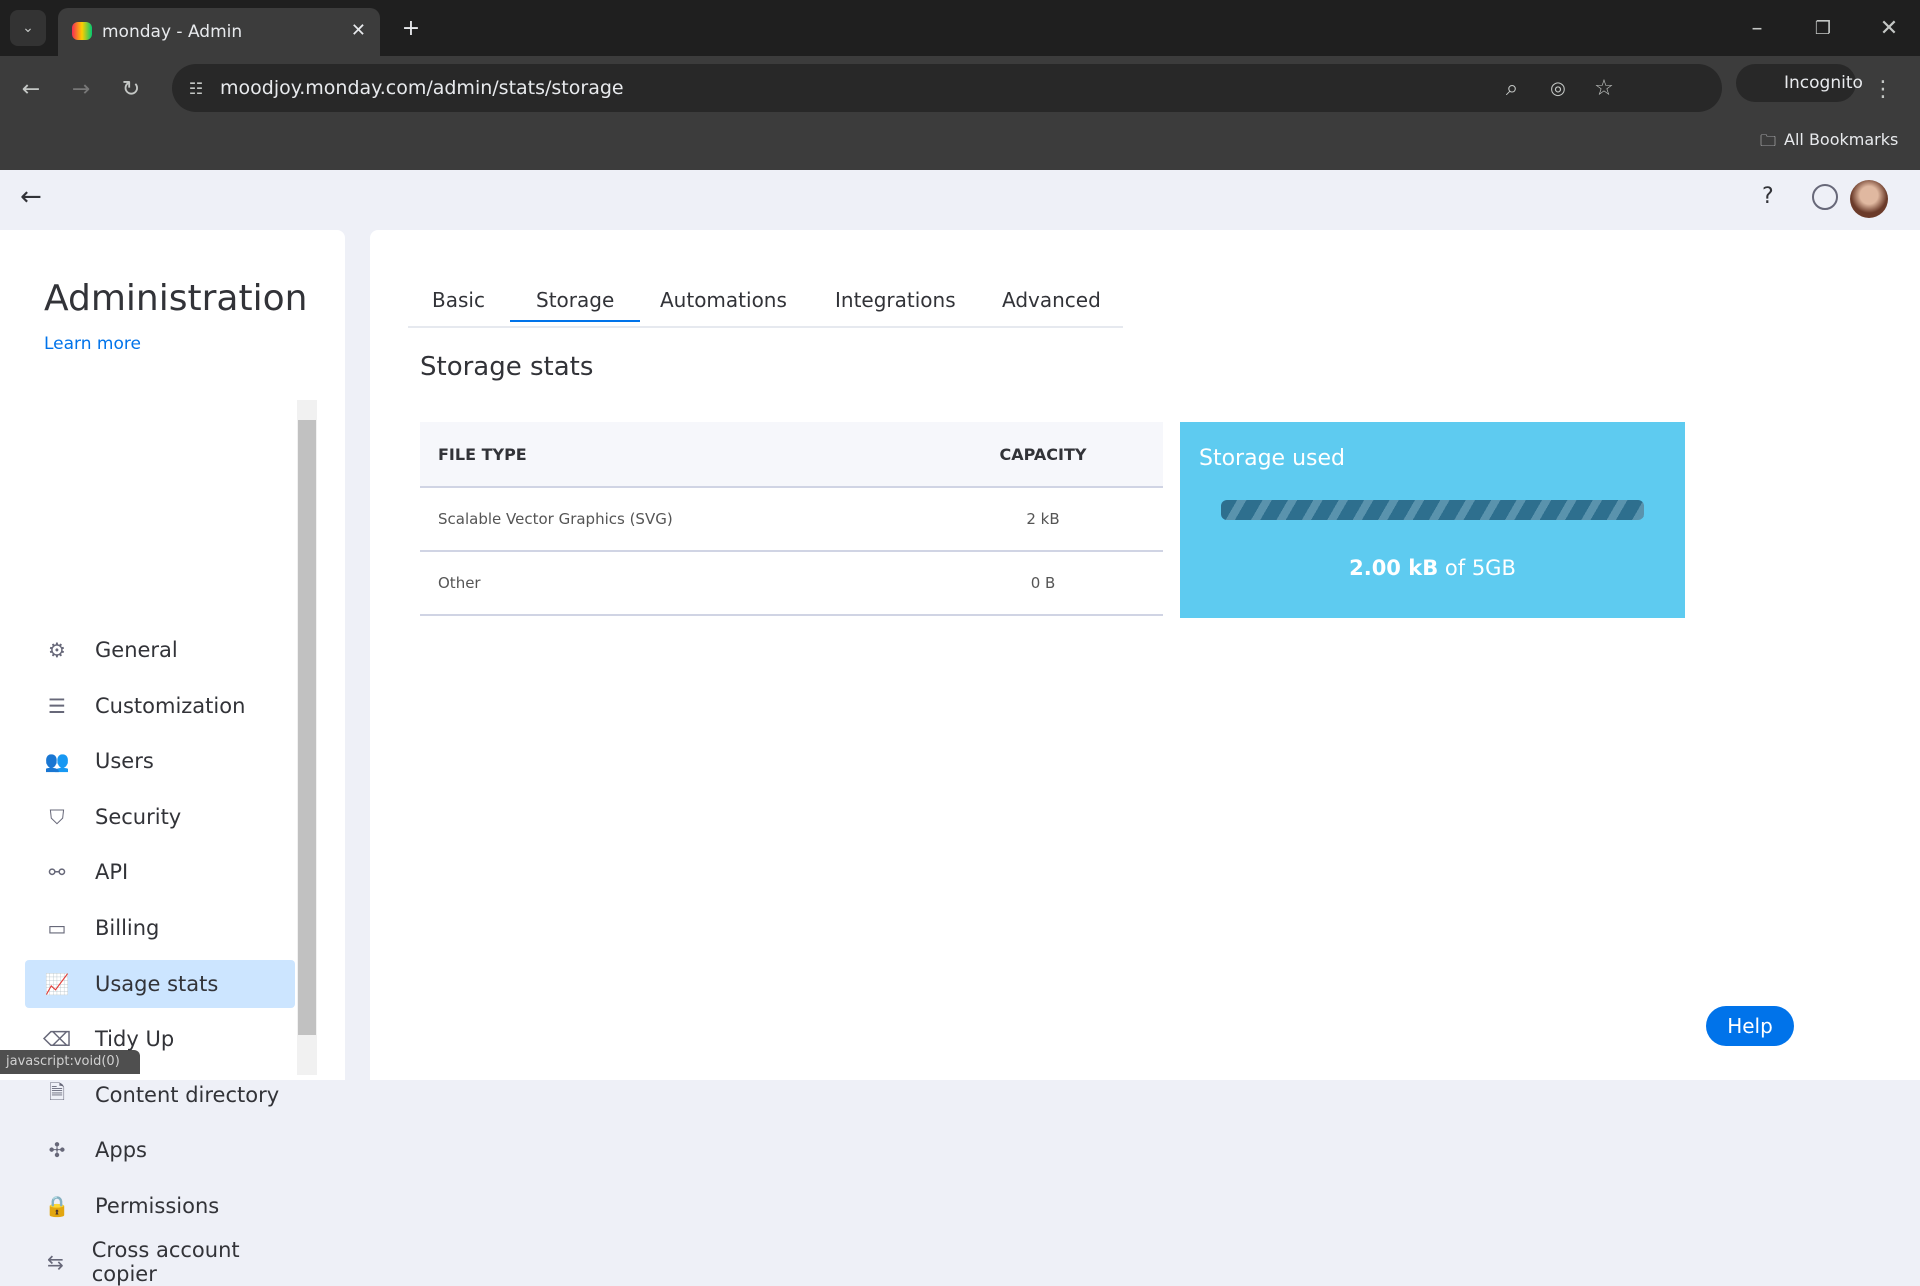 The height and width of the screenshot is (1286, 1920). I want to click on back-arrow-icon: ←, so click(31, 197).